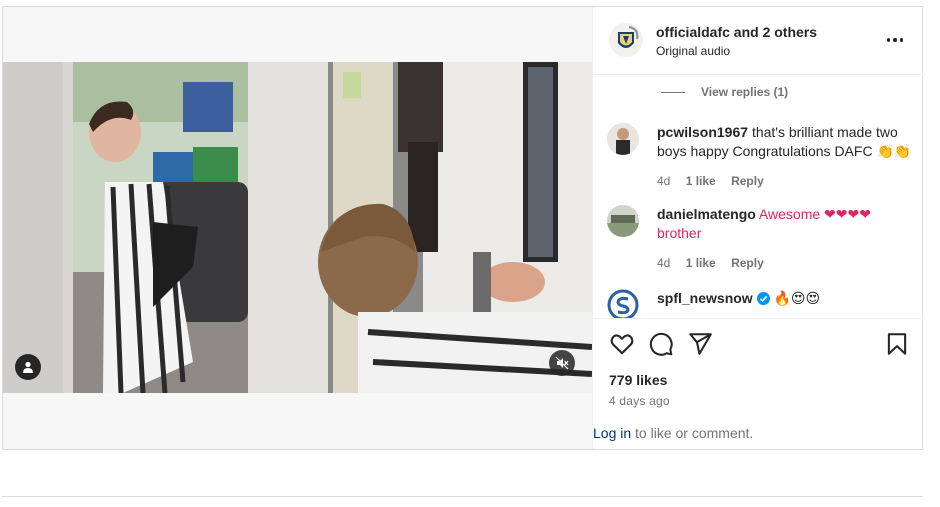 The width and height of the screenshot is (940, 507). I want to click on dafc-crest-icon, so click(626, 40).